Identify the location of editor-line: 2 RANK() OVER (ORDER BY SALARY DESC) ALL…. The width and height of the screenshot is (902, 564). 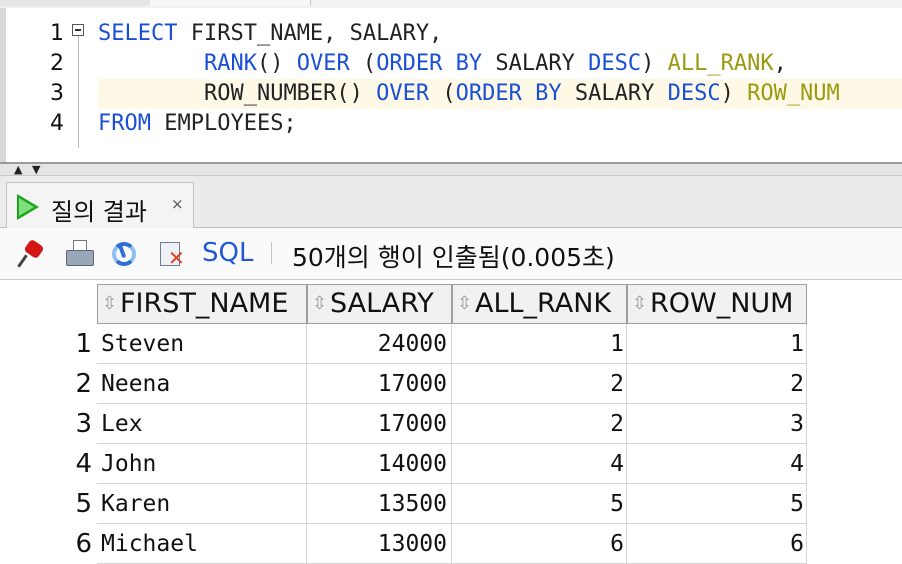
(454, 64).